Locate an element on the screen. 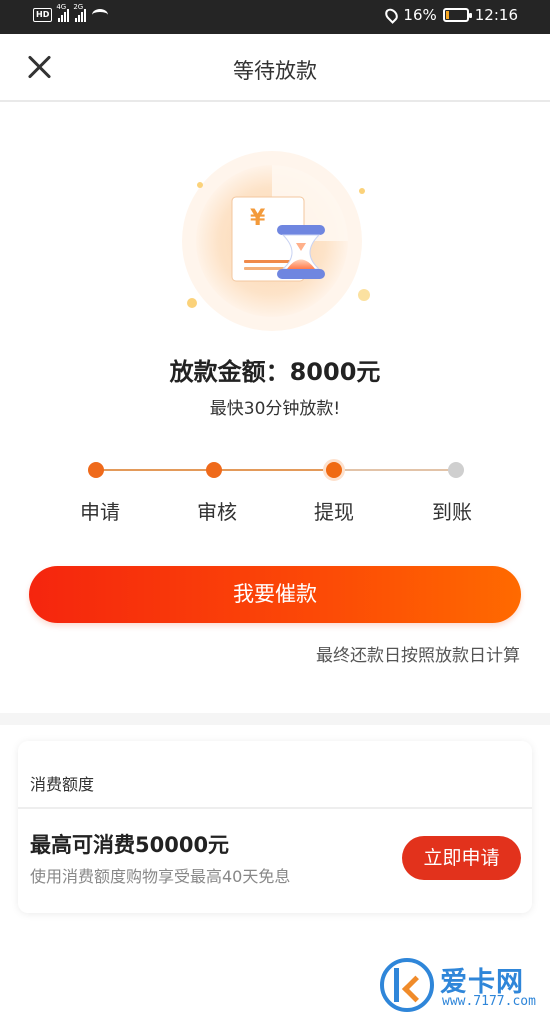  hd-indicator: HD is located at coordinates (43, 15).